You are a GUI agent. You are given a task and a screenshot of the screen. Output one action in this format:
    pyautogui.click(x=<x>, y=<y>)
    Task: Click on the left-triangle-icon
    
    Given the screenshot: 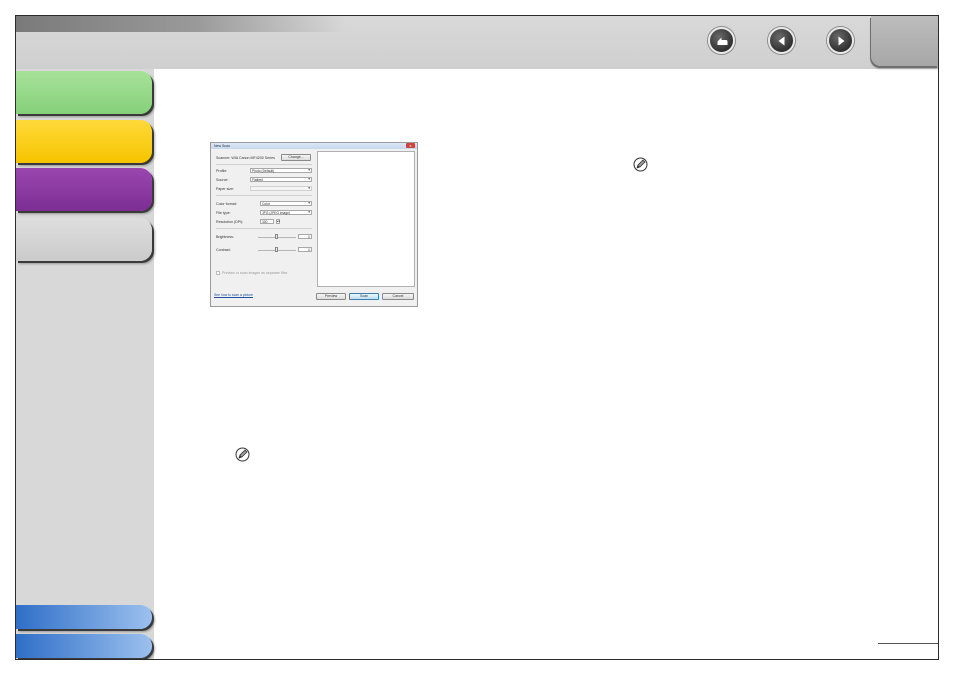 What is the action you would take?
    pyautogui.click(x=781, y=40)
    